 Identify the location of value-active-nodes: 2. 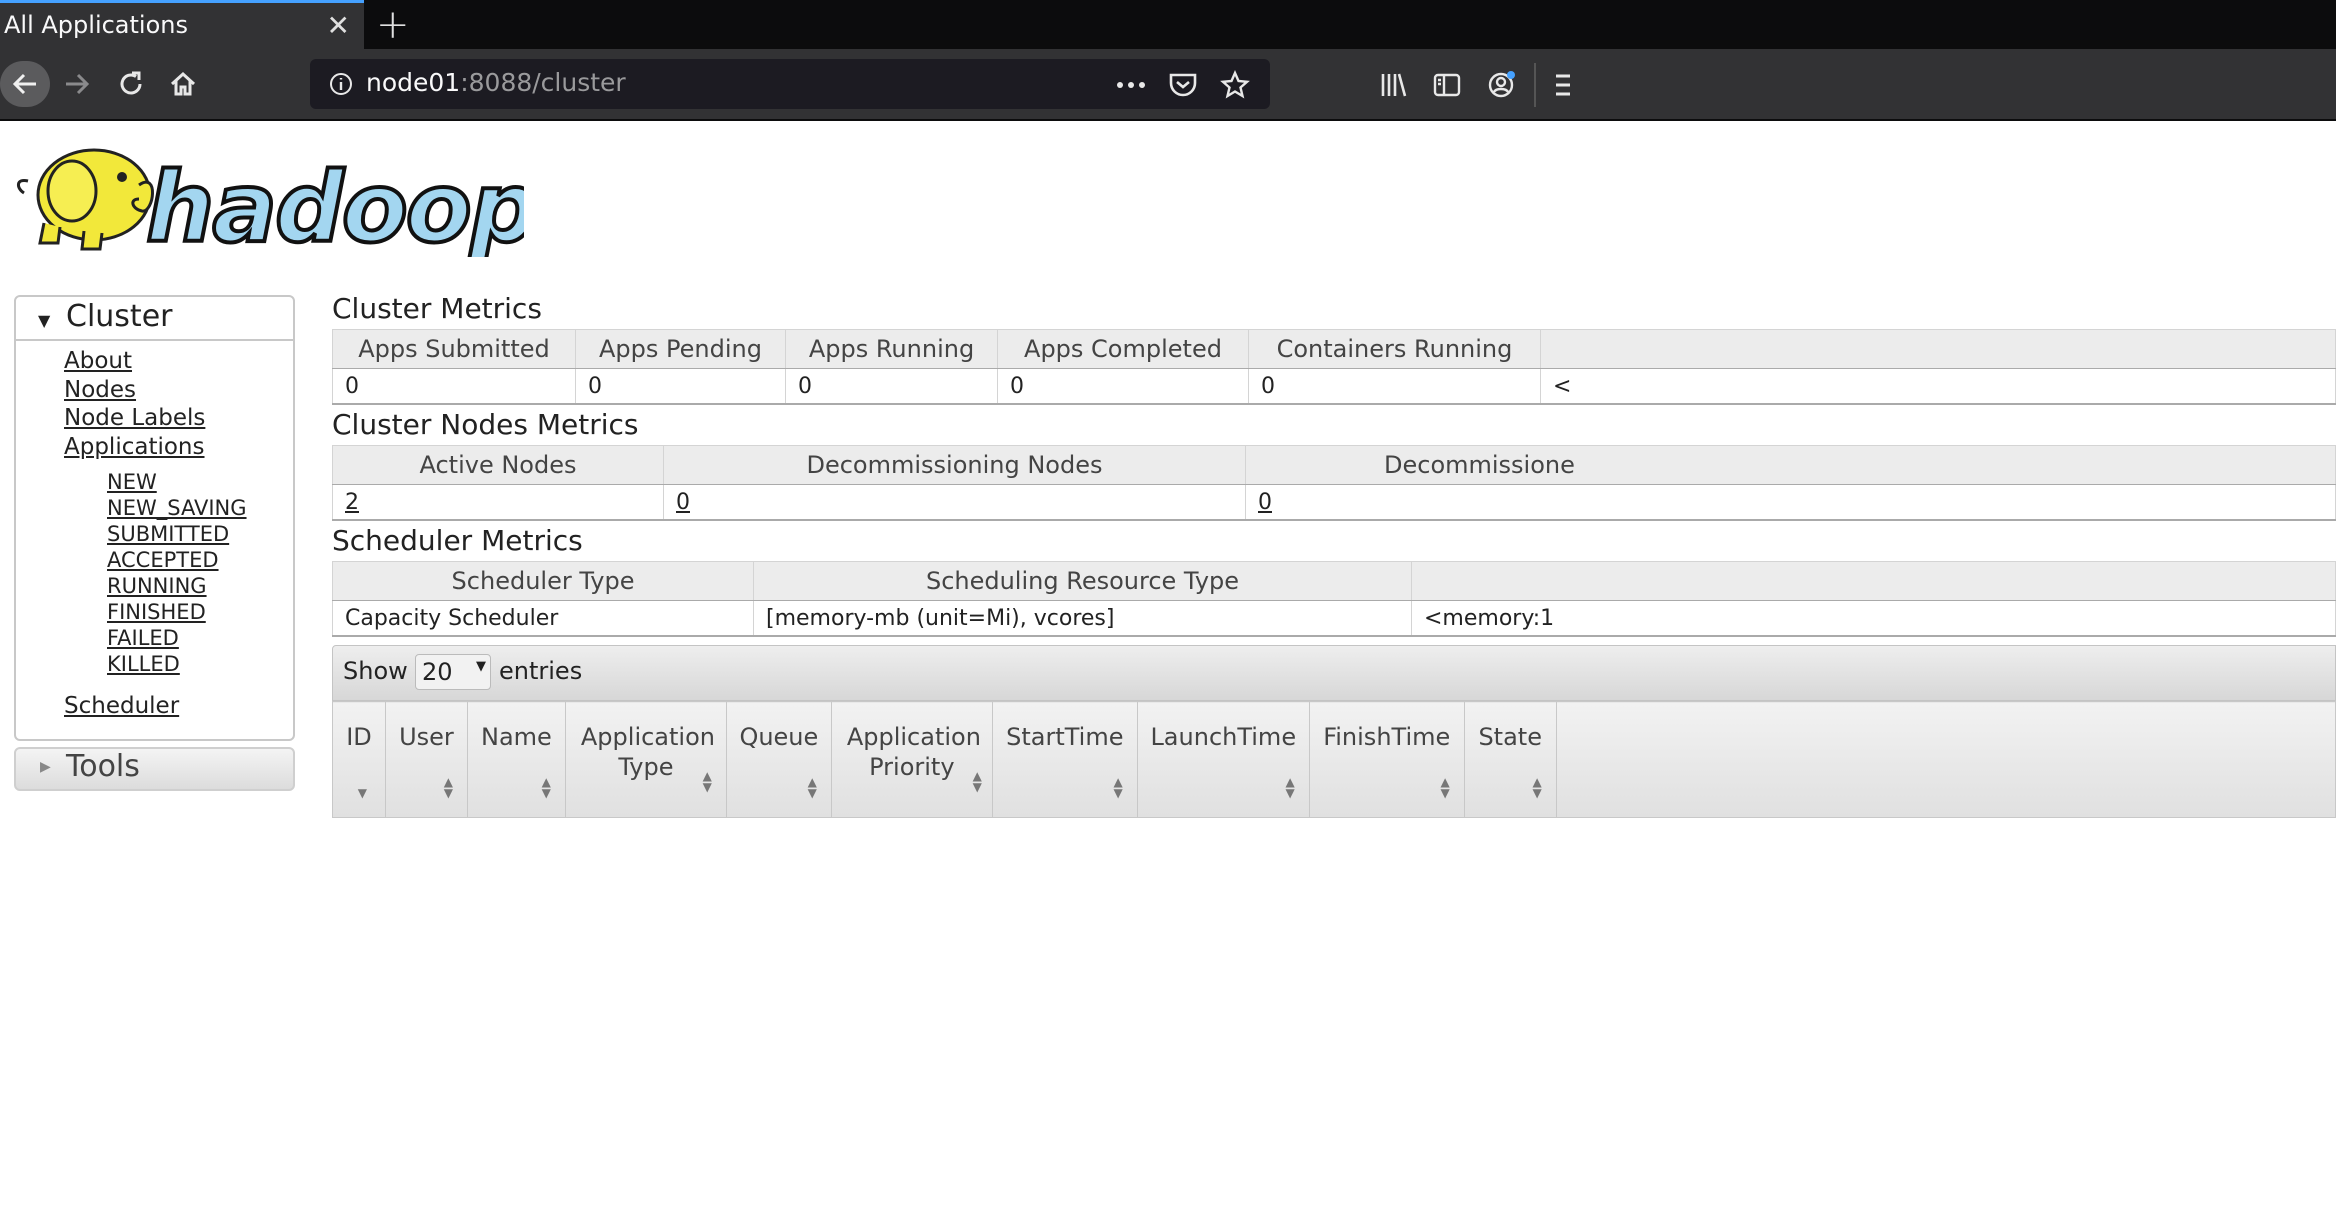
(498, 502).